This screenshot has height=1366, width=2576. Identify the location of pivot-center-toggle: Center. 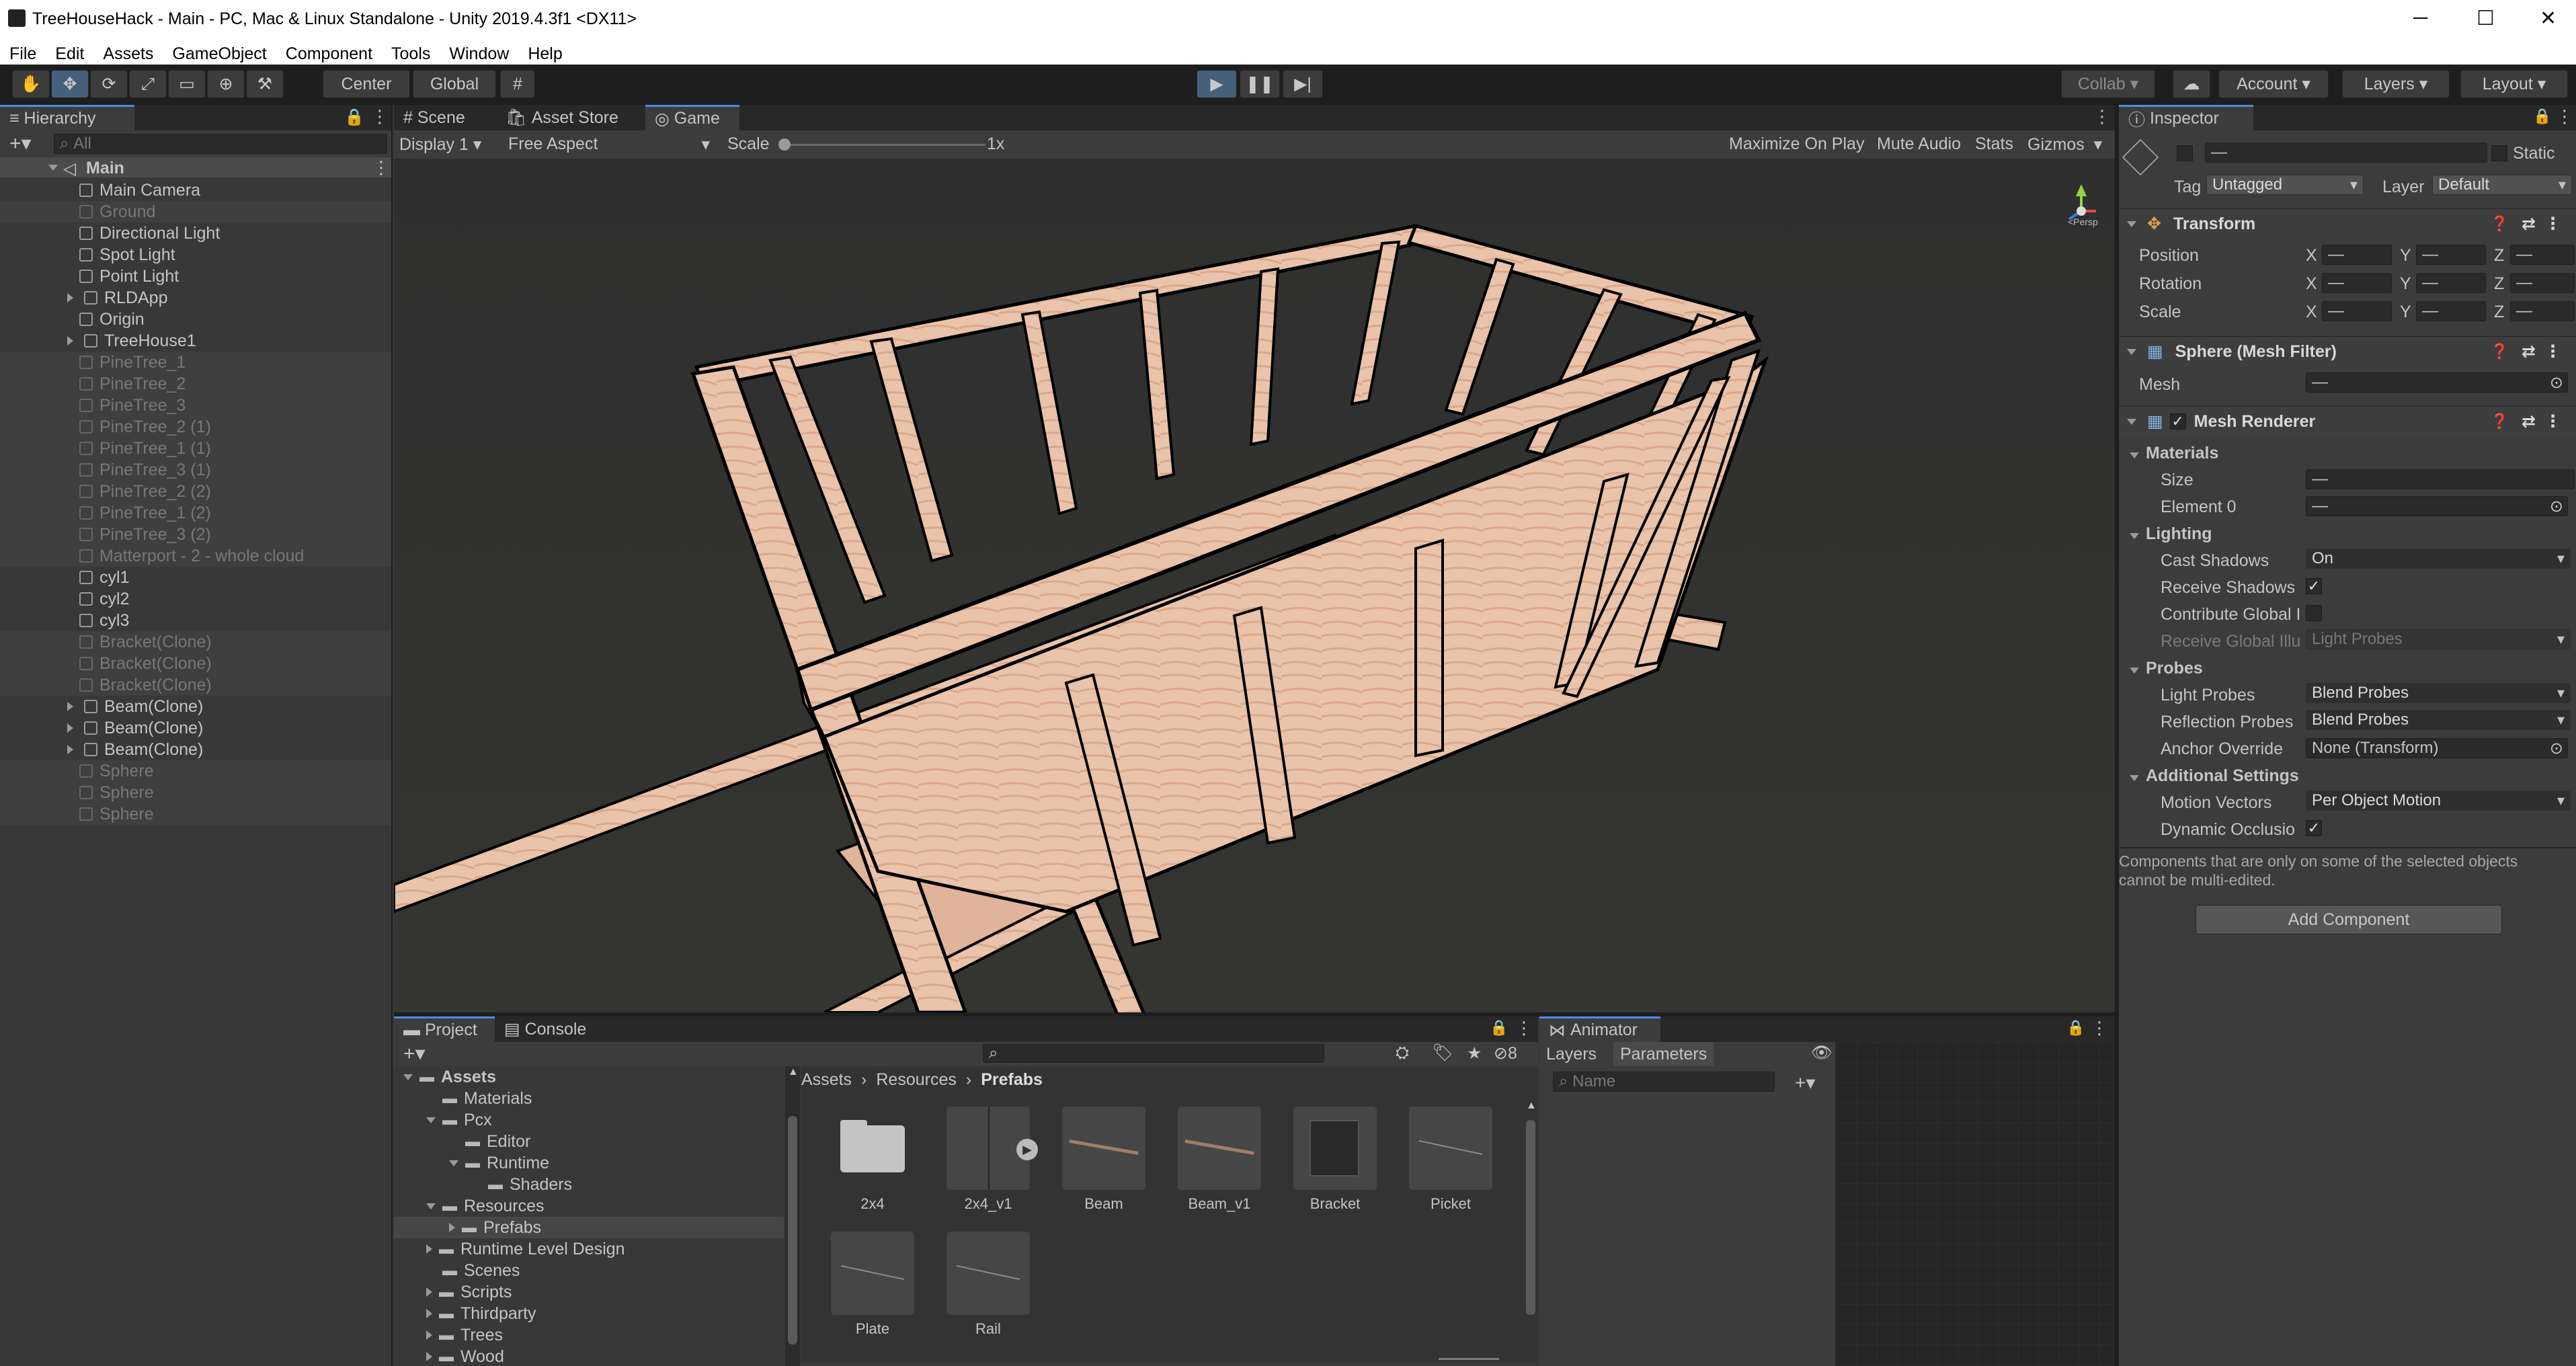
(366, 84).